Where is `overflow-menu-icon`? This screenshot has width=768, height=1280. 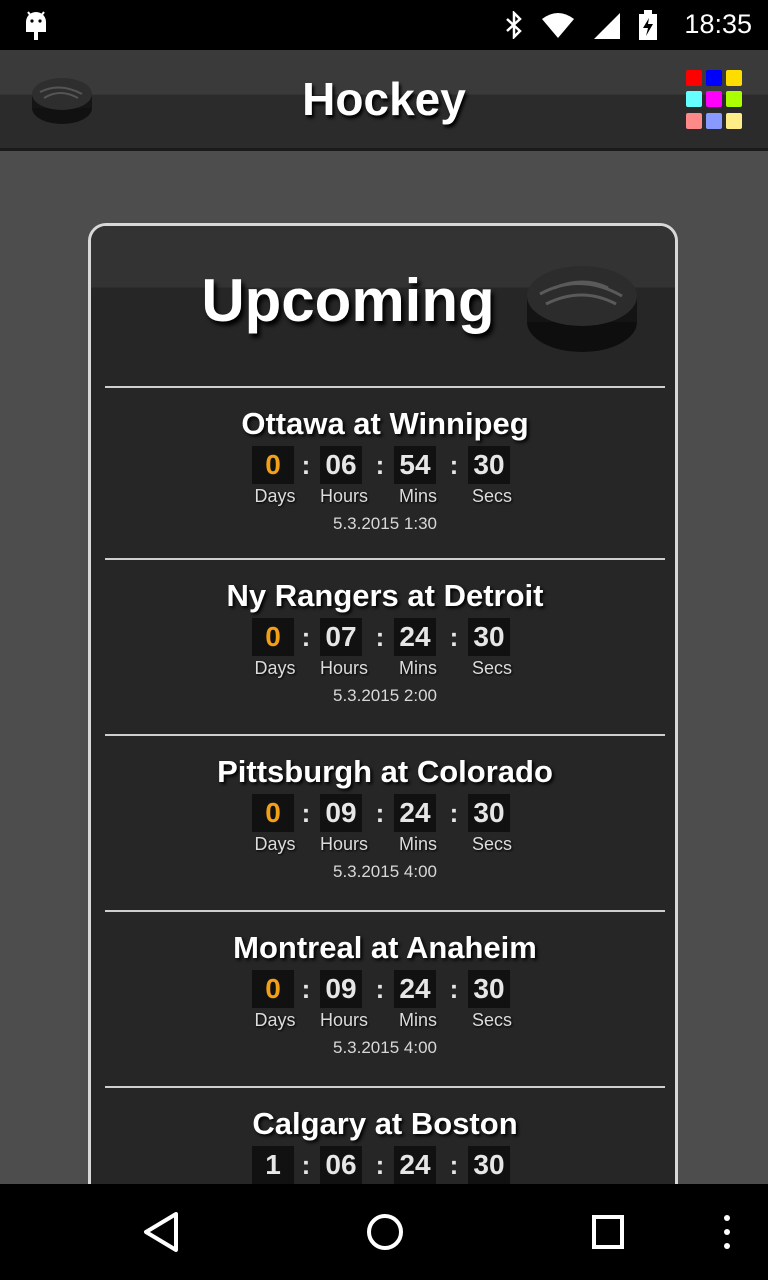
overflow-menu-icon is located at coordinates (727, 1232).